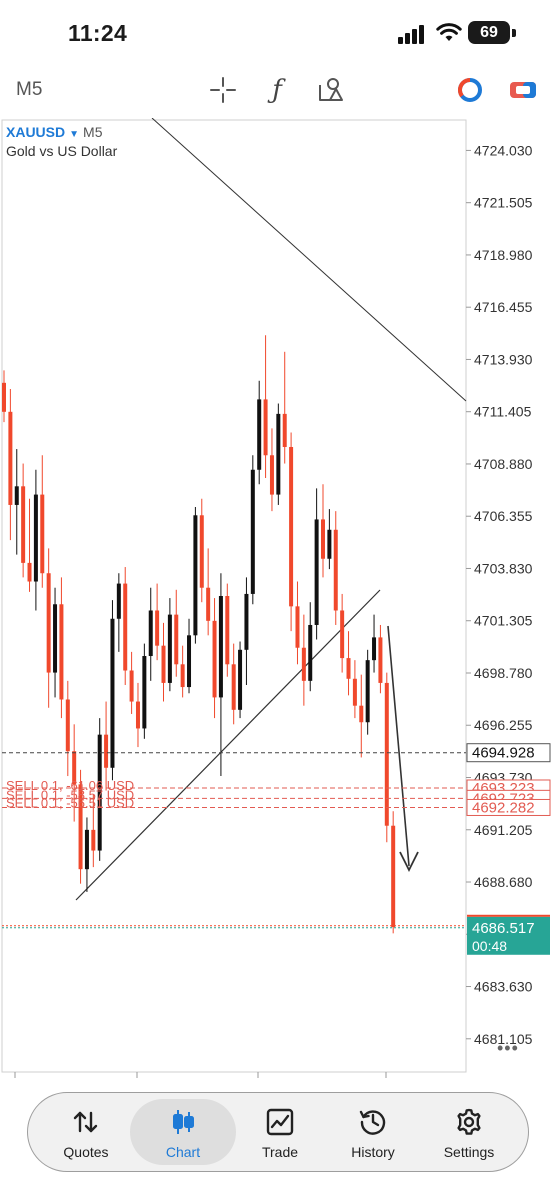  What do you see at coordinates (508, 915) in the screenshot?
I see `bid-price-accent` at bounding box center [508, 915].